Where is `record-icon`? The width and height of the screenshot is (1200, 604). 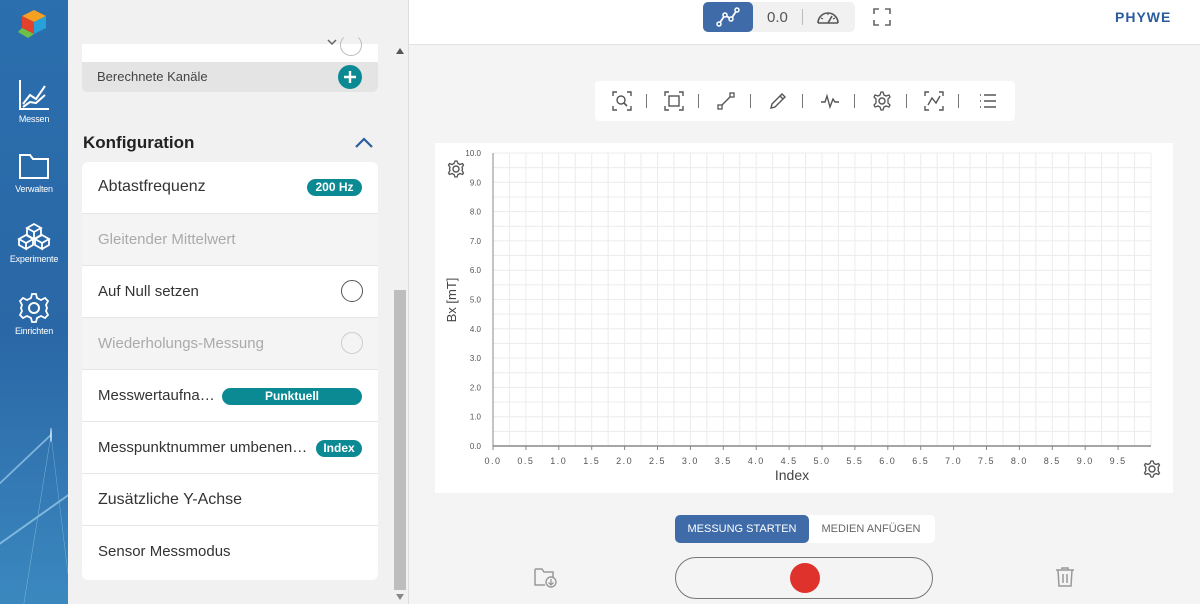 record-icon is located at coordinates (805, 578).